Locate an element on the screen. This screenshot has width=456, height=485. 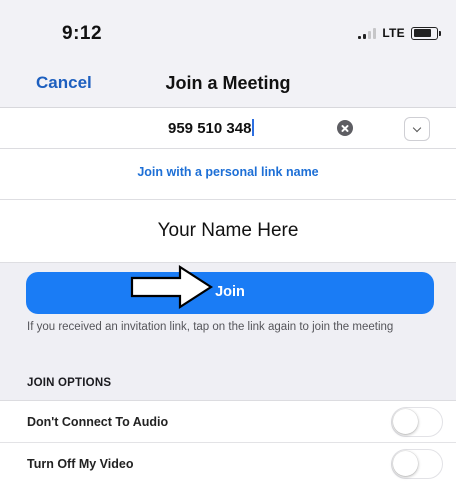
meeting-id-value: 959 510 348 is located at coordinates (210, 128).